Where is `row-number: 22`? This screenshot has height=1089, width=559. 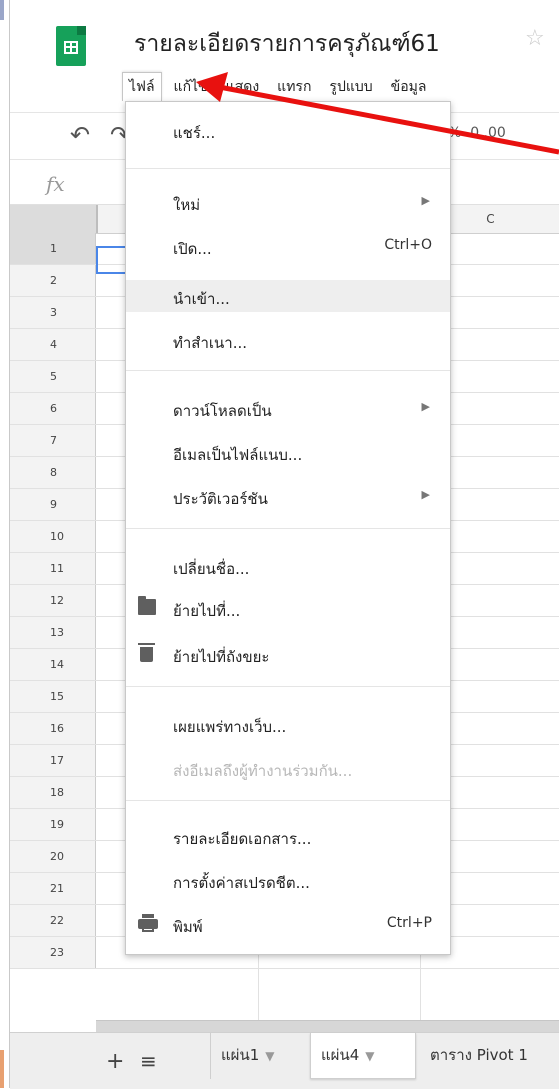 row-number: 22 is located at coordinates (53, 920).